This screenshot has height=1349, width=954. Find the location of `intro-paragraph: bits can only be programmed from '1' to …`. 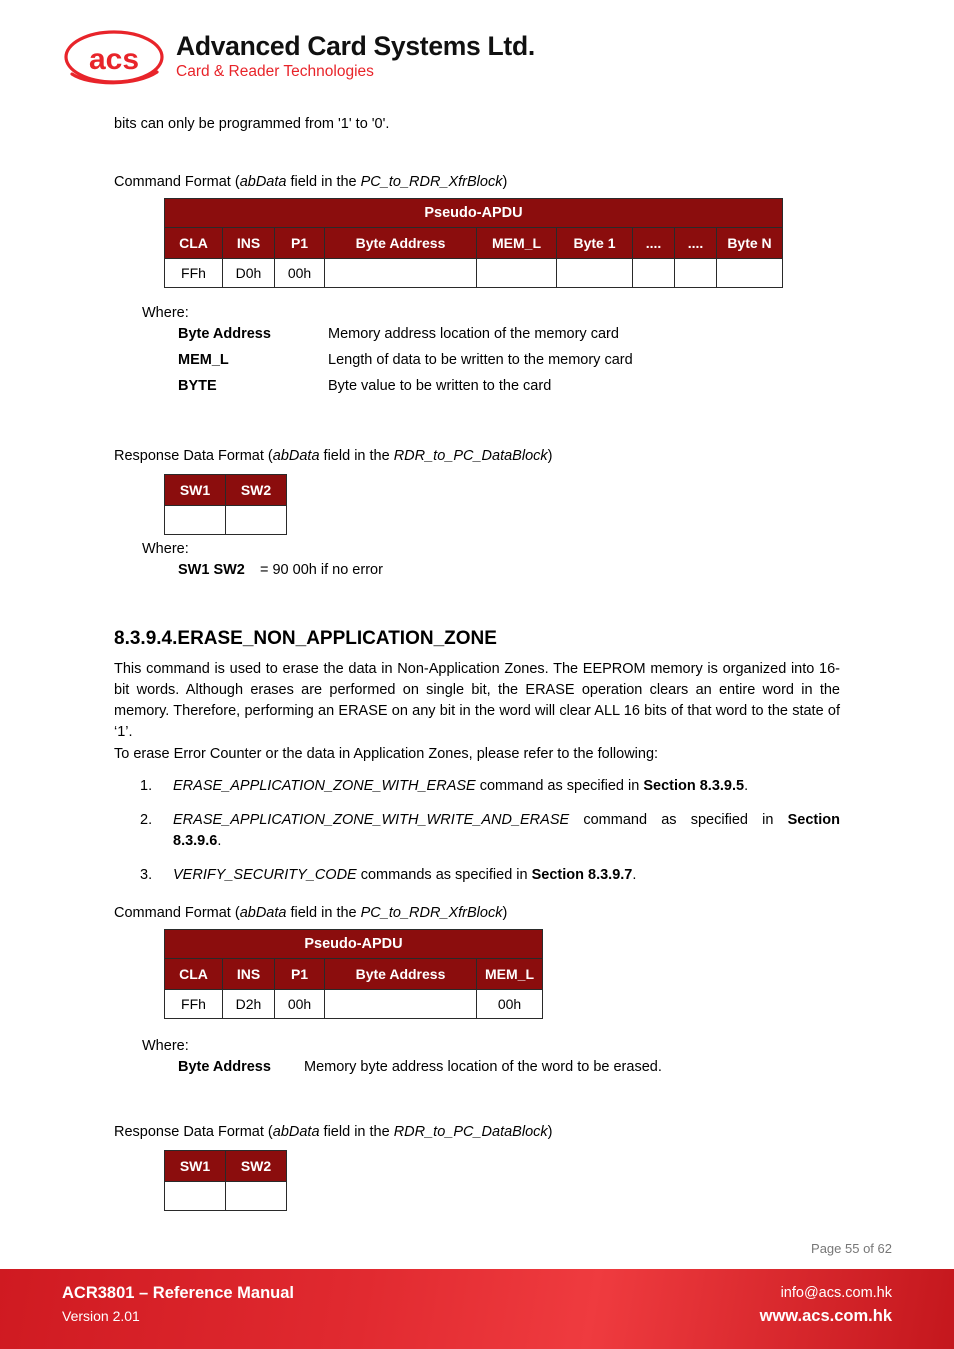

intro-paragraph: bits can only be programmed from '1' to … is located at coordinates (477, 124).